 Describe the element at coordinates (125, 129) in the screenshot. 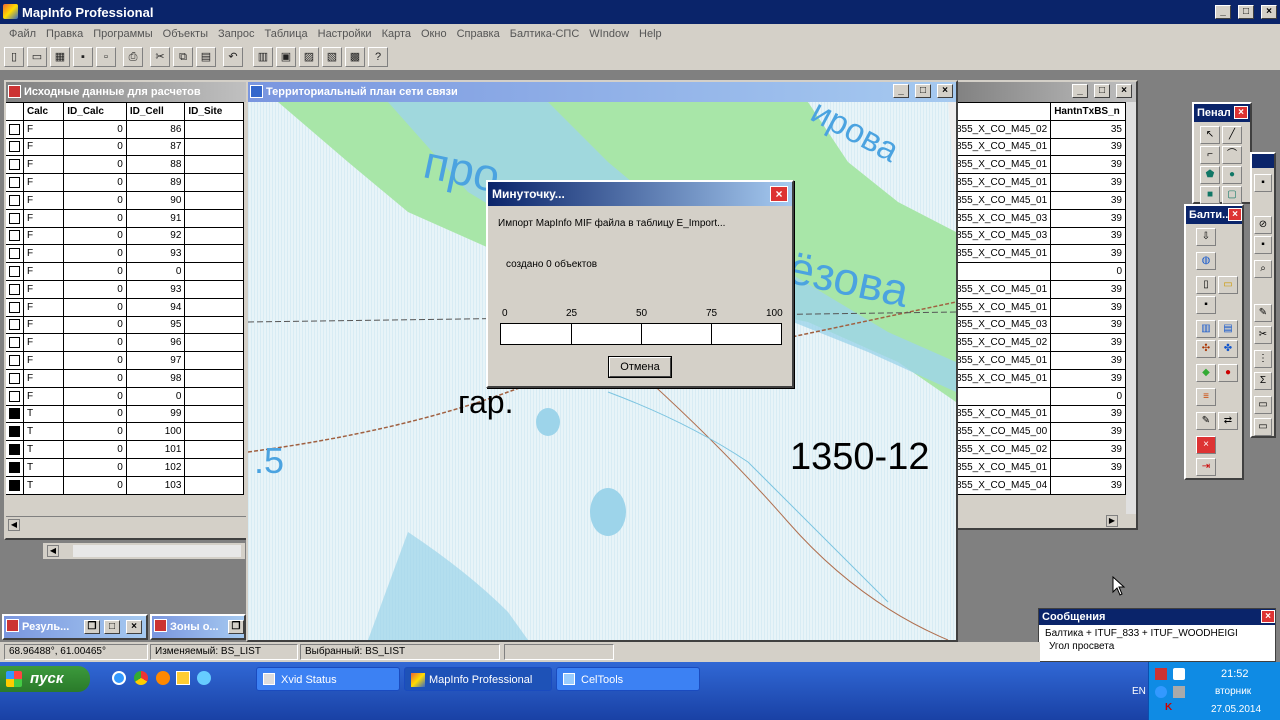

I see `table-row: F 0 86` at that location.